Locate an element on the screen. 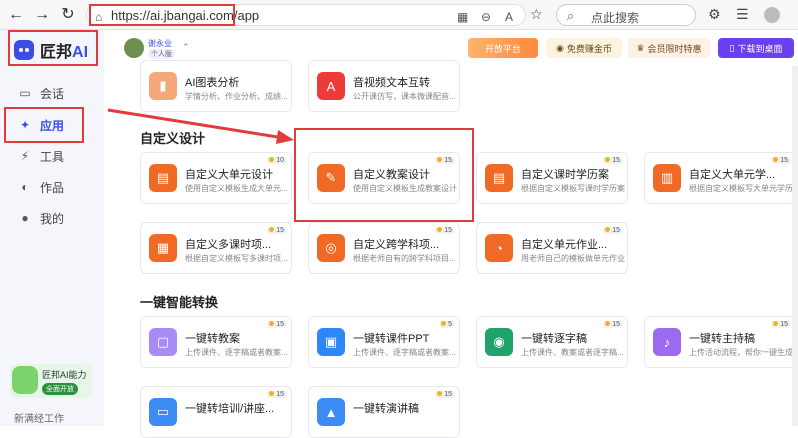  promo-tag: 全面开放 is located at coordinates (60, 389).